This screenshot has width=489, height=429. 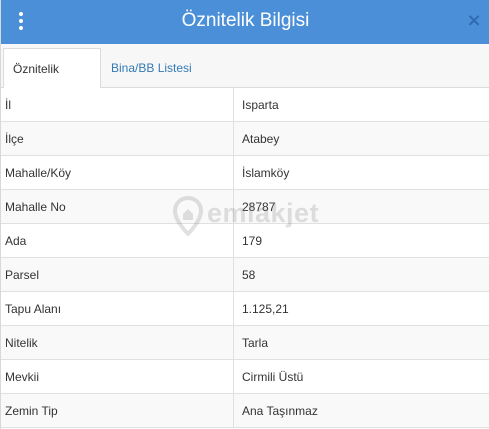 I want to click on table-row: Nitelik Tarla, so click(x=245, y=343).